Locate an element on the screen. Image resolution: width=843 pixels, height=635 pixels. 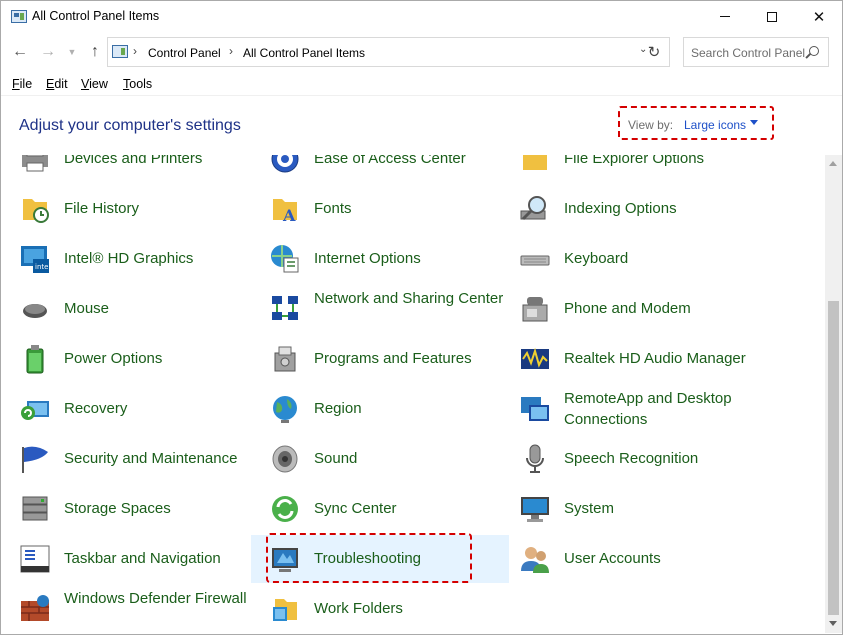
refresh-icon: ↻ is located at coordinates (654, 52).